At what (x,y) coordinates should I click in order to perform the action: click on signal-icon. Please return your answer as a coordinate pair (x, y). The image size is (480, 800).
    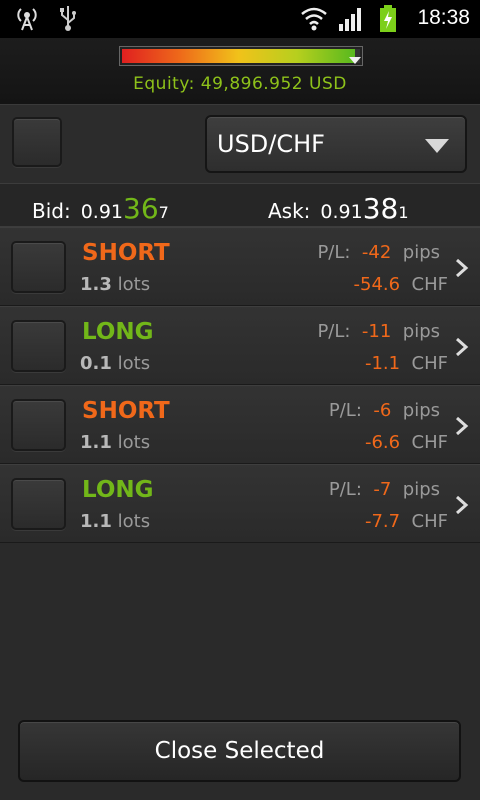
    Looking at the image, I should click on (351, 20).